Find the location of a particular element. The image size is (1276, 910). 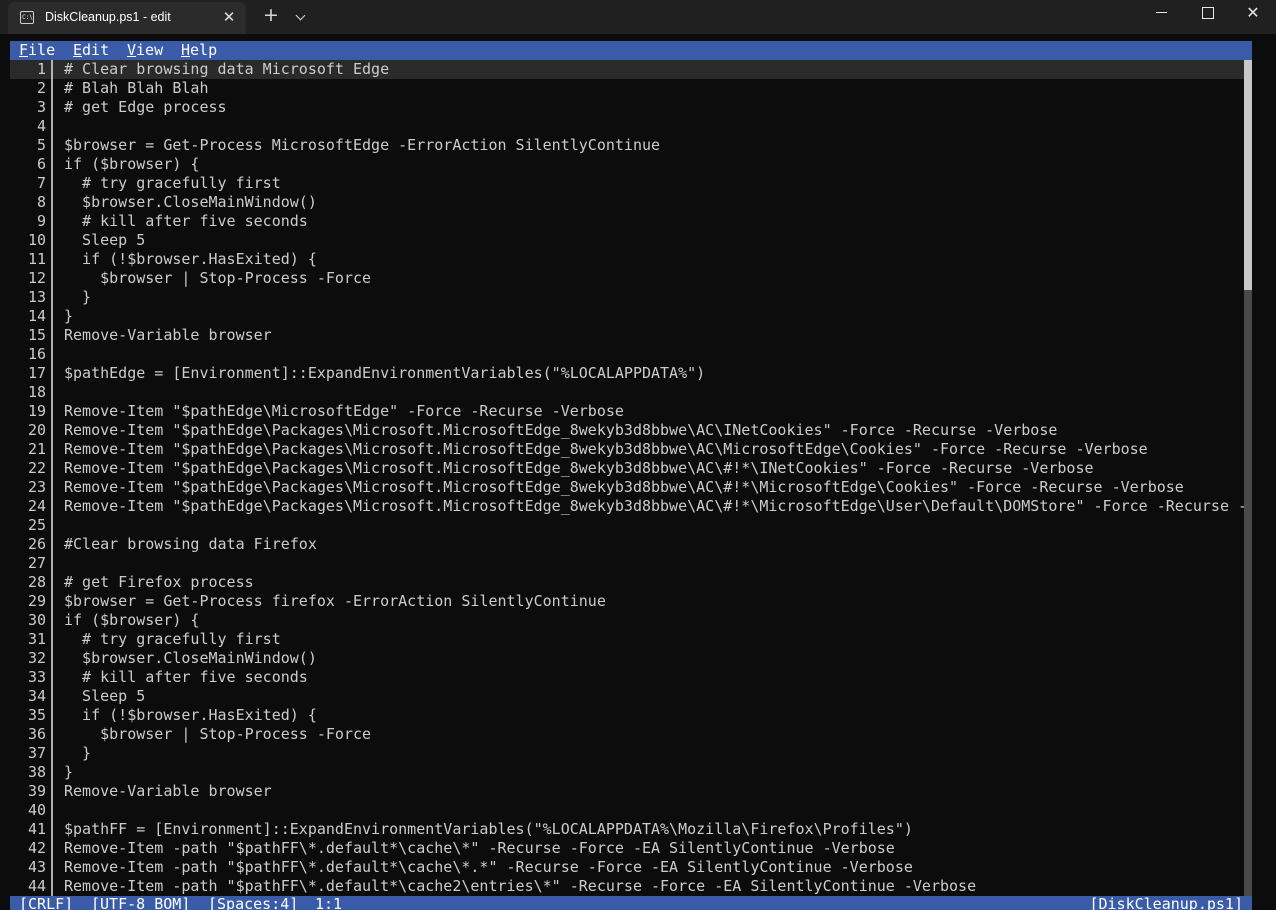

code-line: 15 Remove-Variable browser is located at coordinates (627, 335).